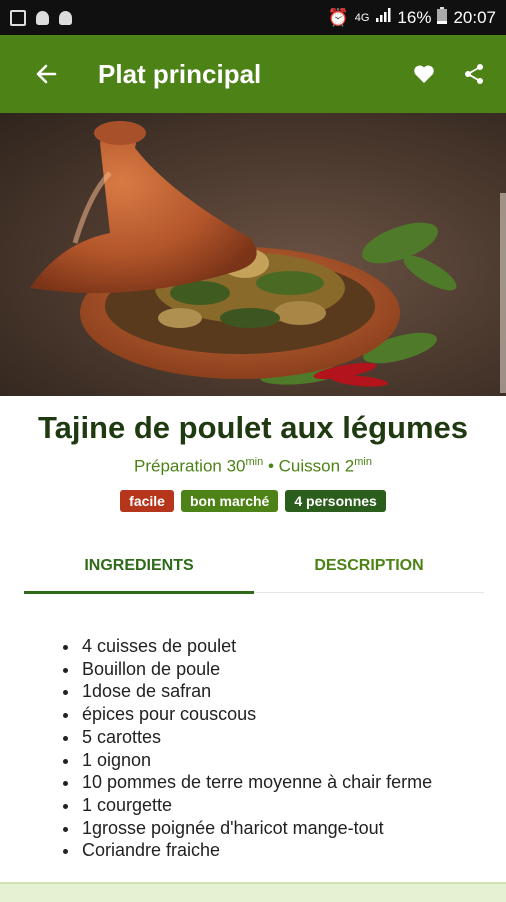 This screenshot has width=506, height=902. Describe the element at coordinates (253, 427) in the screenshot. I see `recipe-title: Tajine de poulet aux légumes` at that location.